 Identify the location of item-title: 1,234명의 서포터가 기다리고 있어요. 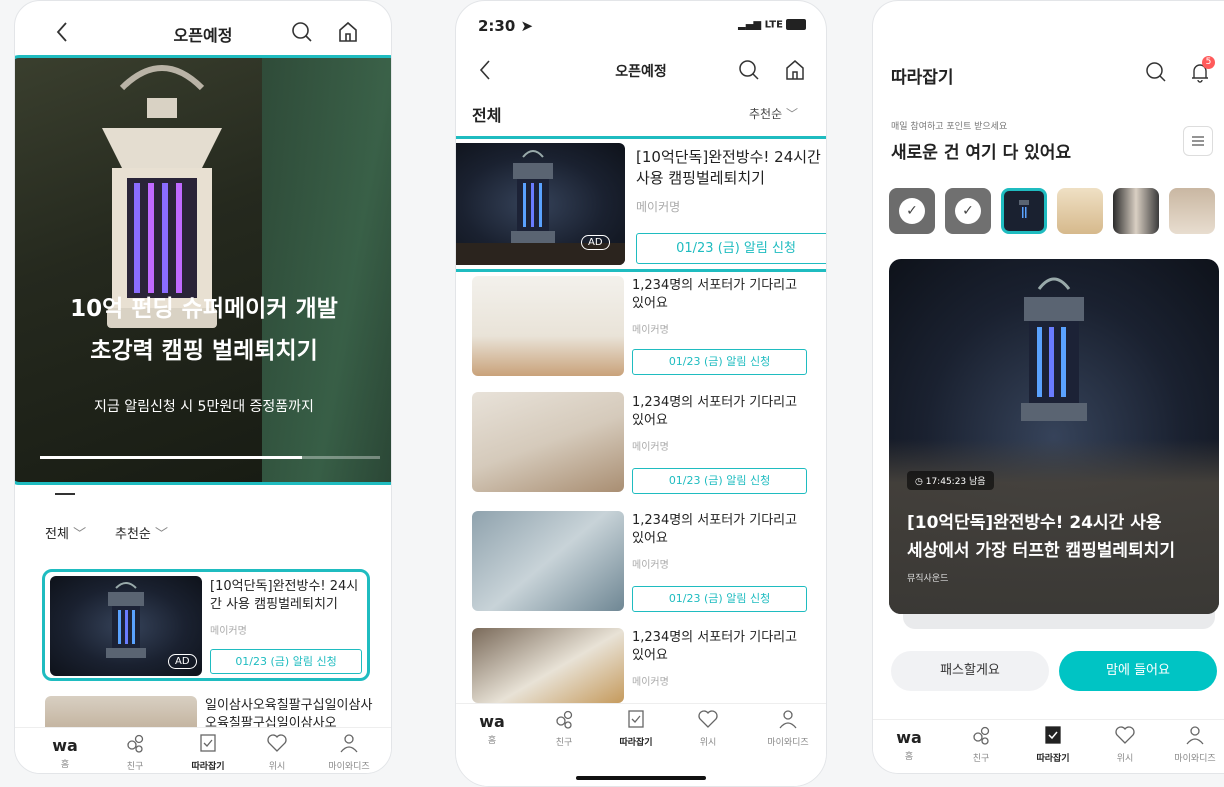
(715, 294).